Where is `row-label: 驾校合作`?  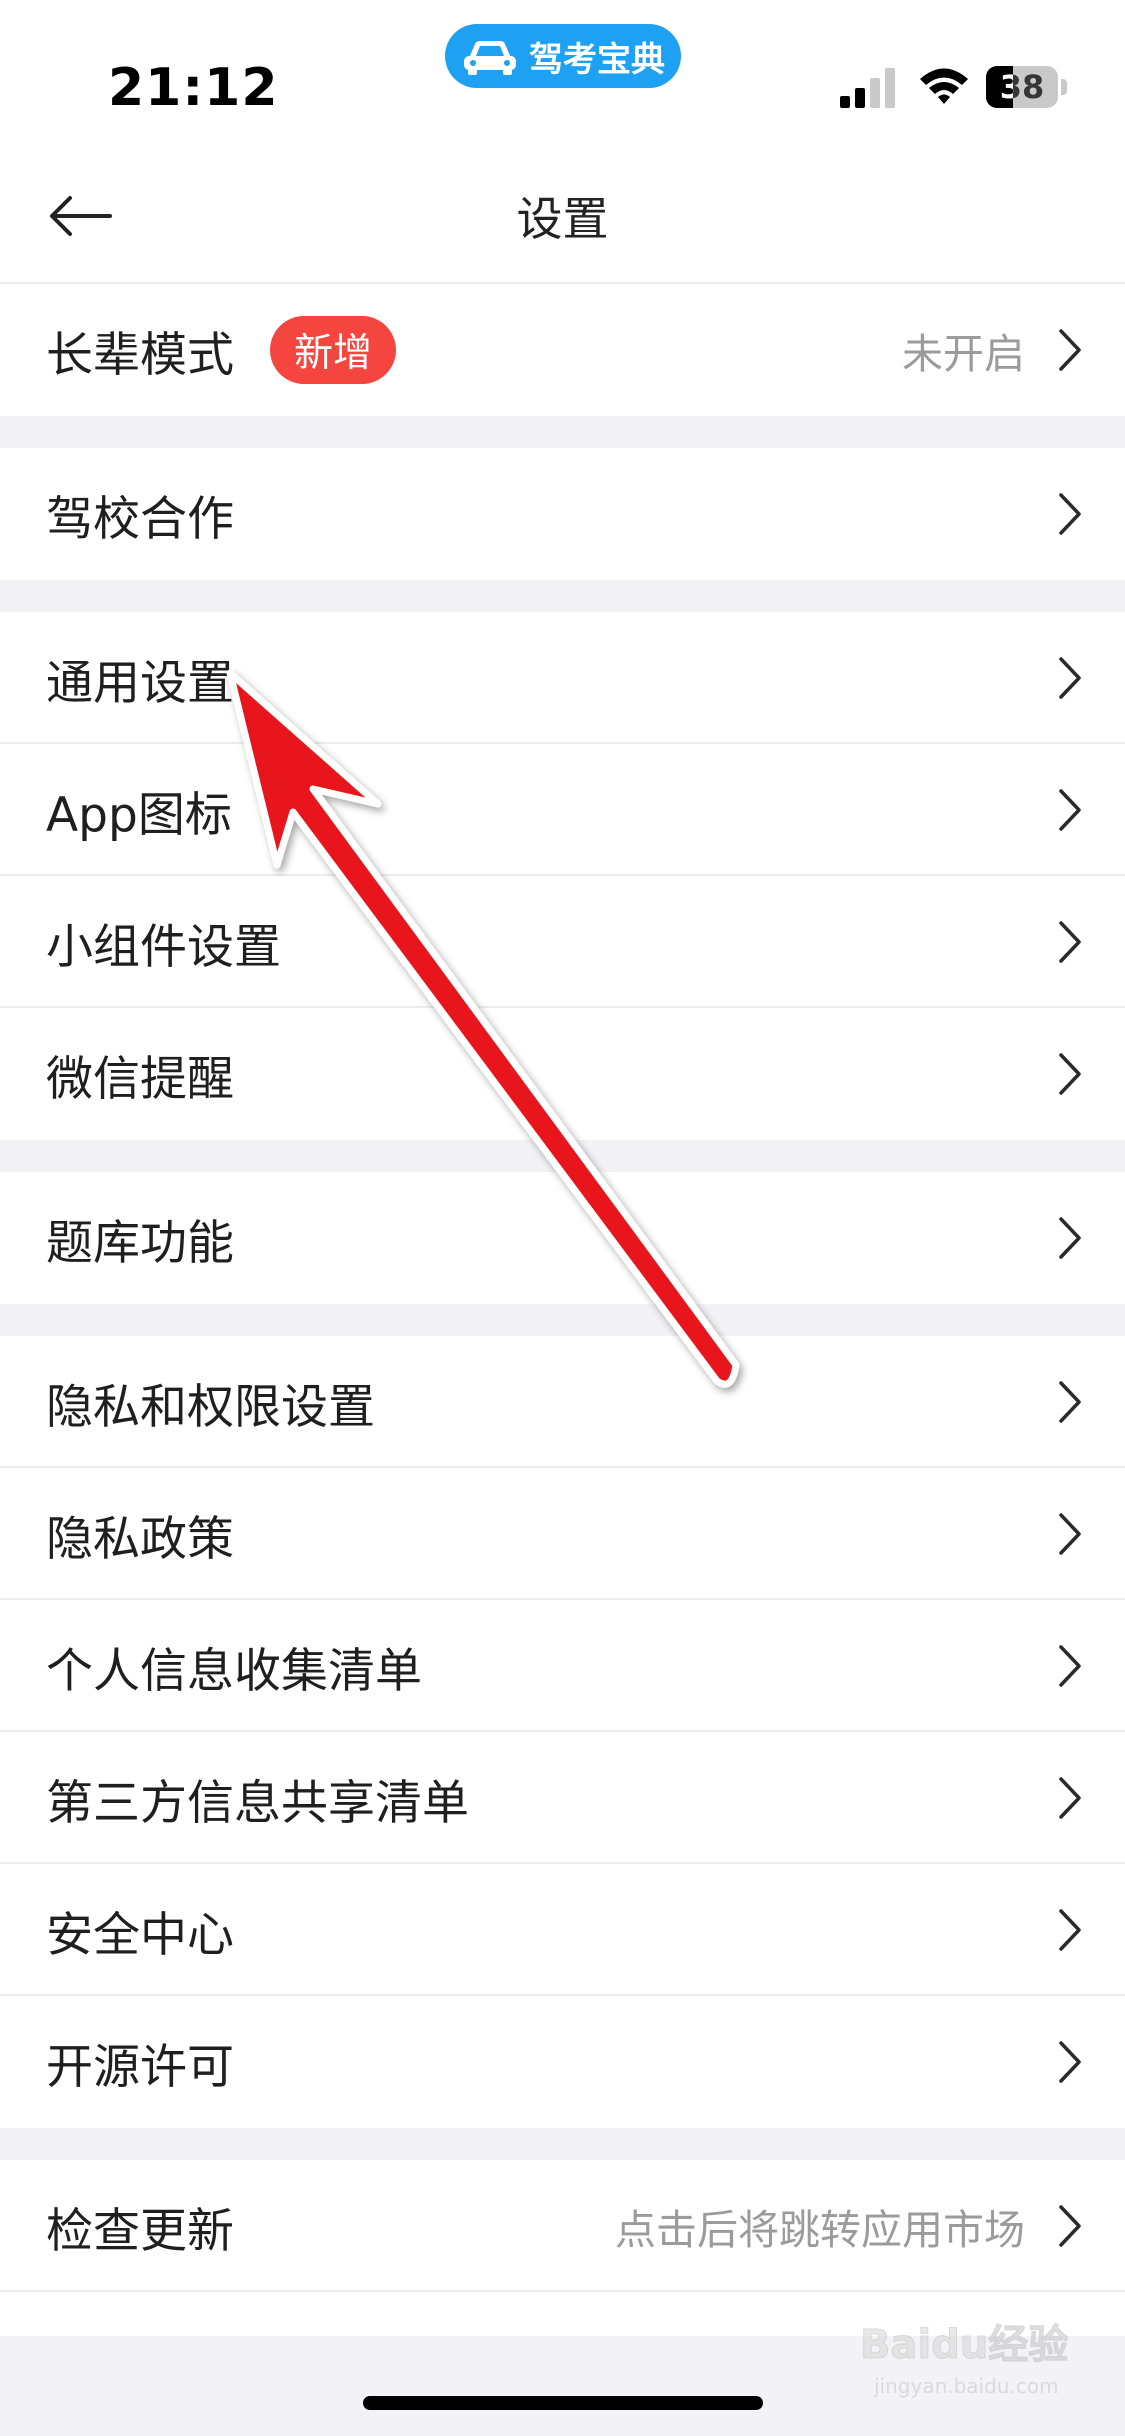
row-label: 驾校合作 is located at coordinates (140, 519).